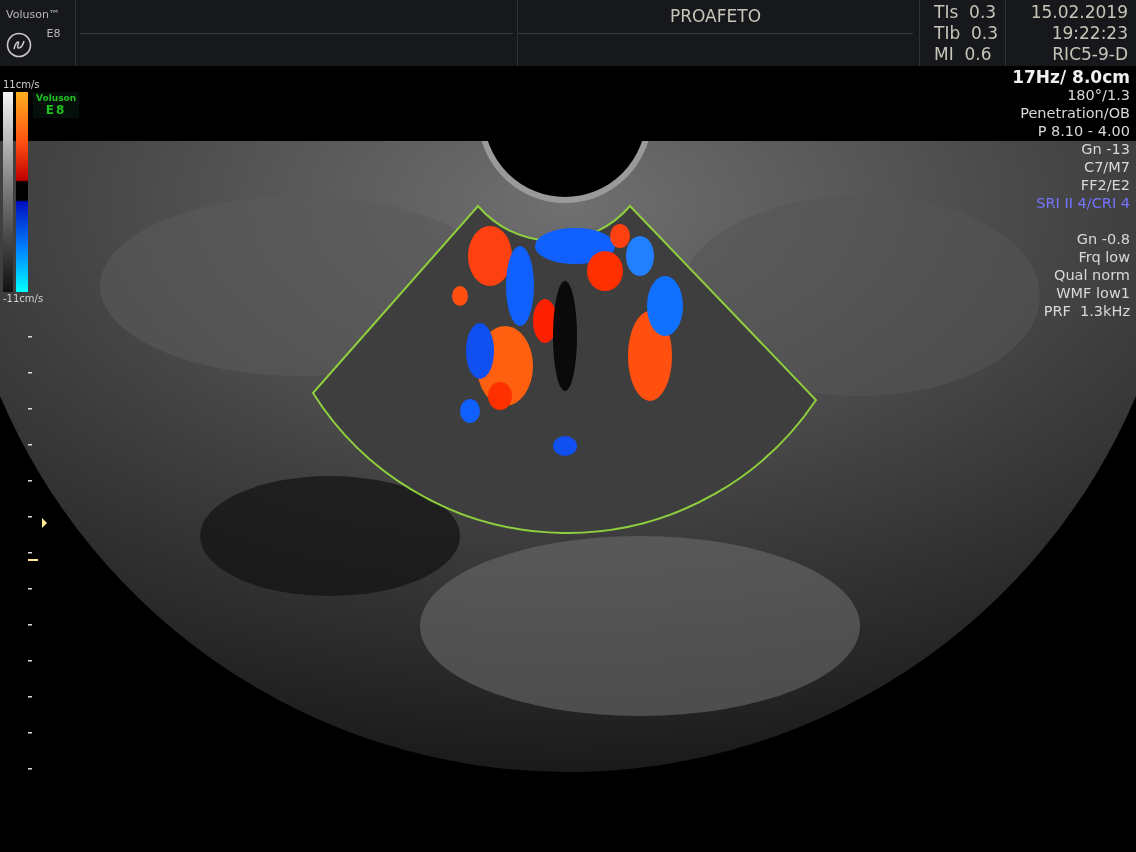 The width and height of the screenshot is (1136, 852). What do you see at coordinates (24, 299) in the screenshot?
I see `velocity-min-label: -11cm/s` at bounding box center [24, 299].